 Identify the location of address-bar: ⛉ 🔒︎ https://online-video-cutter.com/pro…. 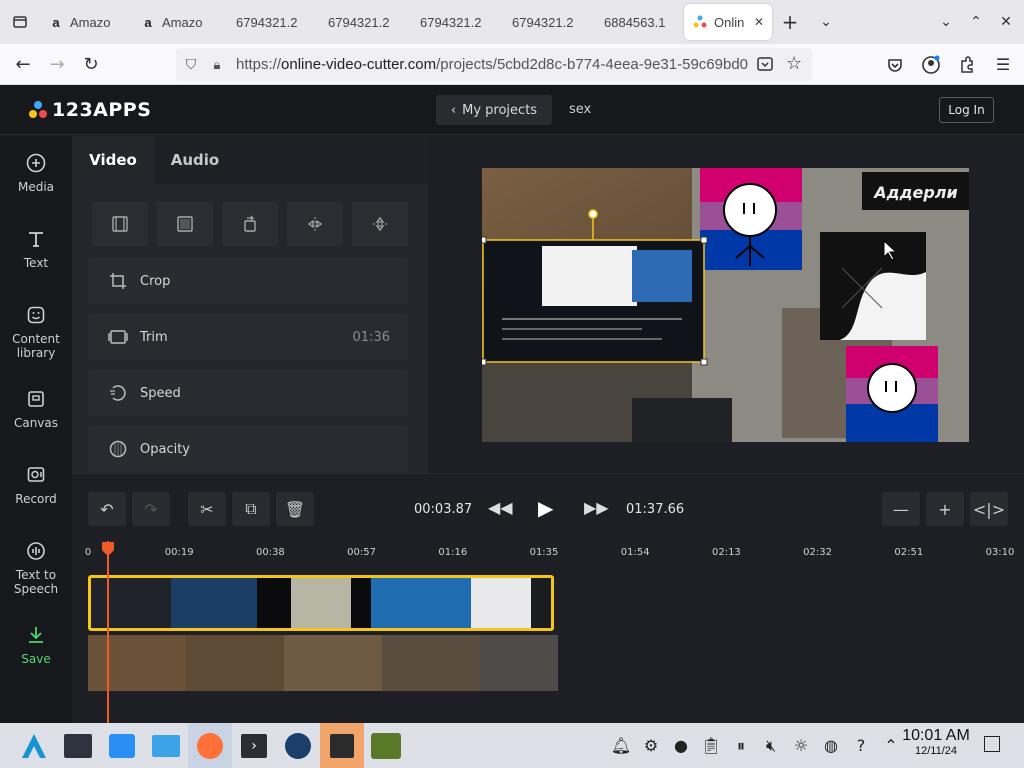
(494, 64).